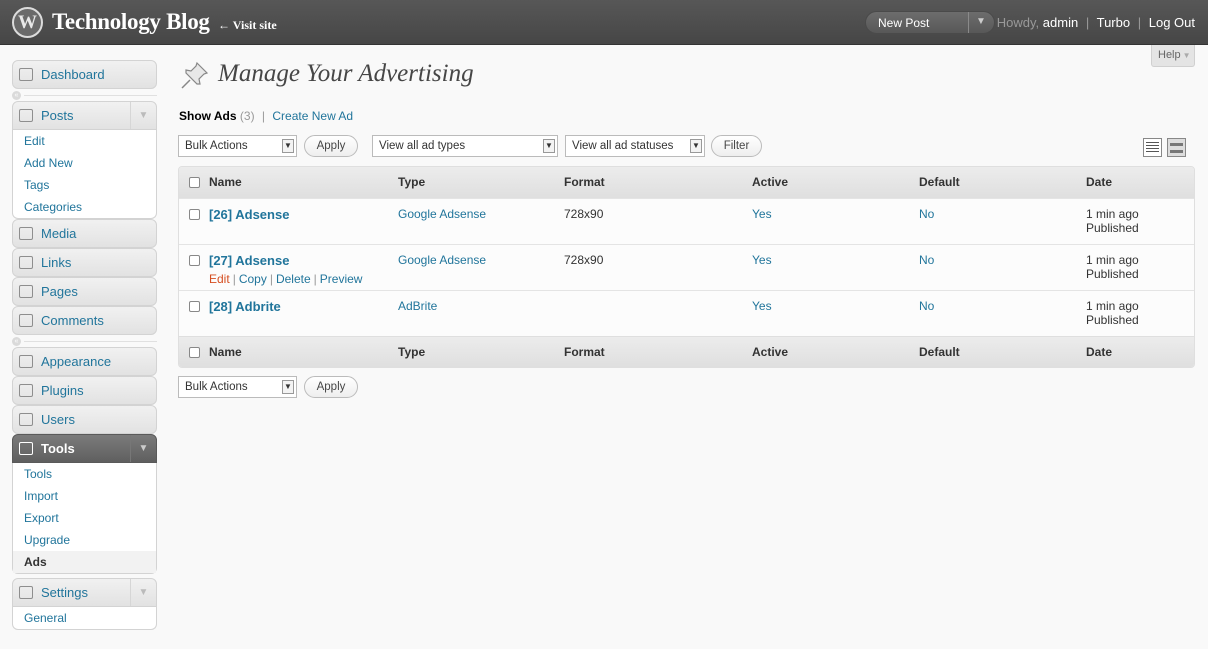 This screenshot has width=1208, height=649. What do you see at coordinates (422, 146) in the screenshot?
I see `select-value: View all ad types` at bounding box center [422, 146].